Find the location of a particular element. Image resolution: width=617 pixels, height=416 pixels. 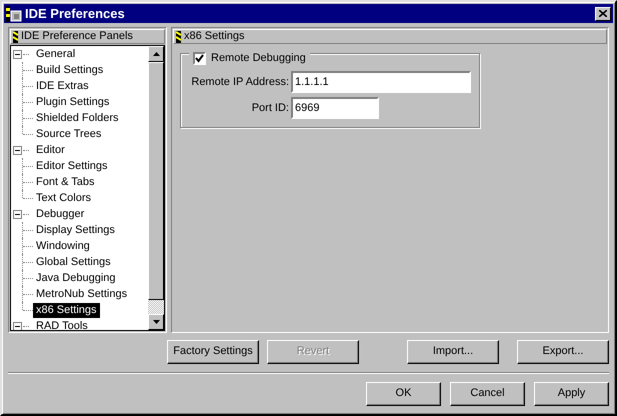

tree-item: General is located at coordinates (55, 54).